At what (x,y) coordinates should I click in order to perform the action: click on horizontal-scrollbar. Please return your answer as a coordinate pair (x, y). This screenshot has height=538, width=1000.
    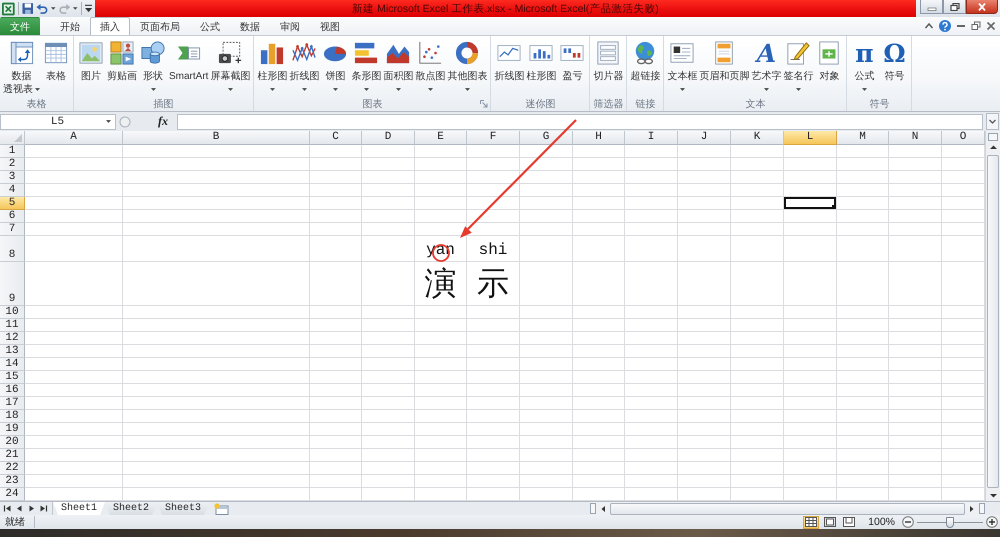
    Looking at the image, I should click on (787, 508).